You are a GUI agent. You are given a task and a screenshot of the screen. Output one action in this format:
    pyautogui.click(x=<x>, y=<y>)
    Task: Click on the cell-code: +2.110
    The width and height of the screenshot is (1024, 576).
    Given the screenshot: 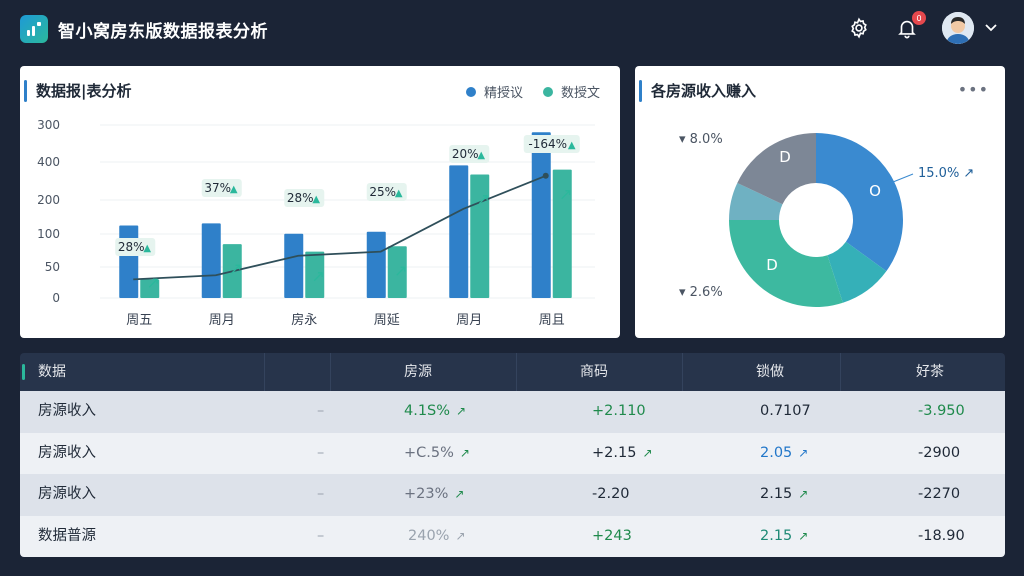 What is the action you would take?
    pyautogui.click(x=619, y=411)
    